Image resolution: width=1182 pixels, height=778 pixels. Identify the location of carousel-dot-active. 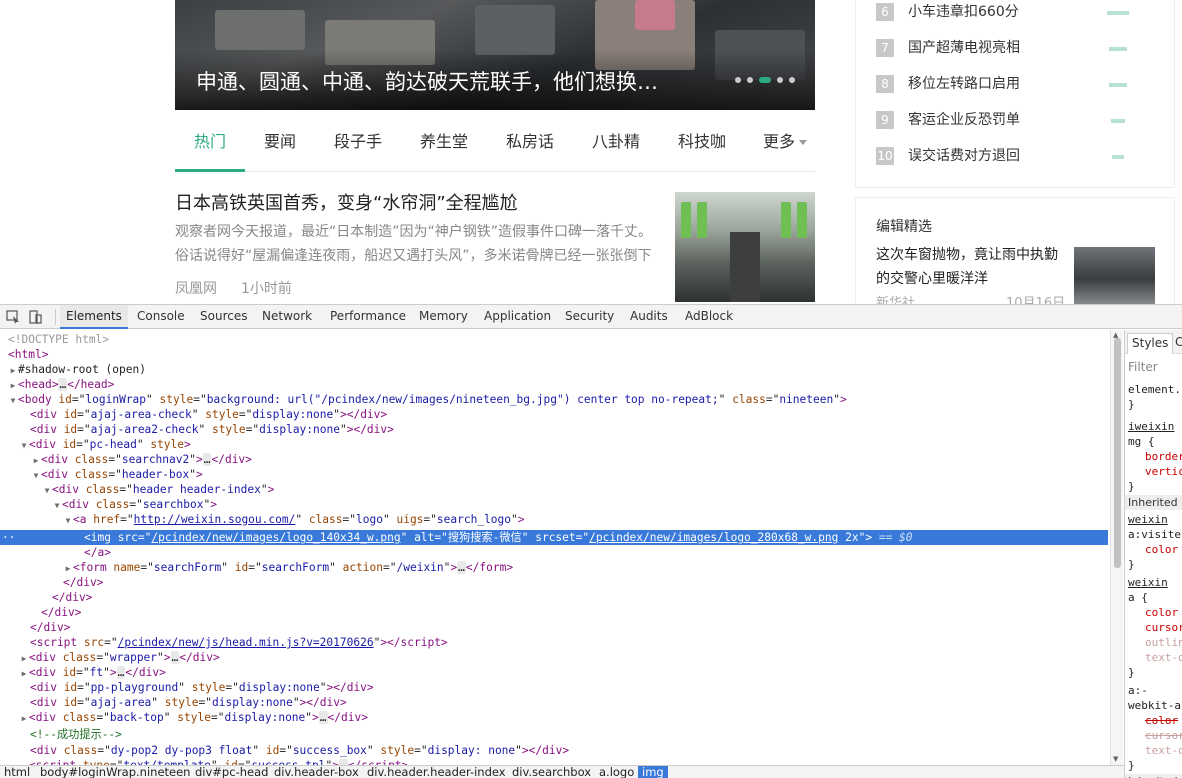
(765, 80).